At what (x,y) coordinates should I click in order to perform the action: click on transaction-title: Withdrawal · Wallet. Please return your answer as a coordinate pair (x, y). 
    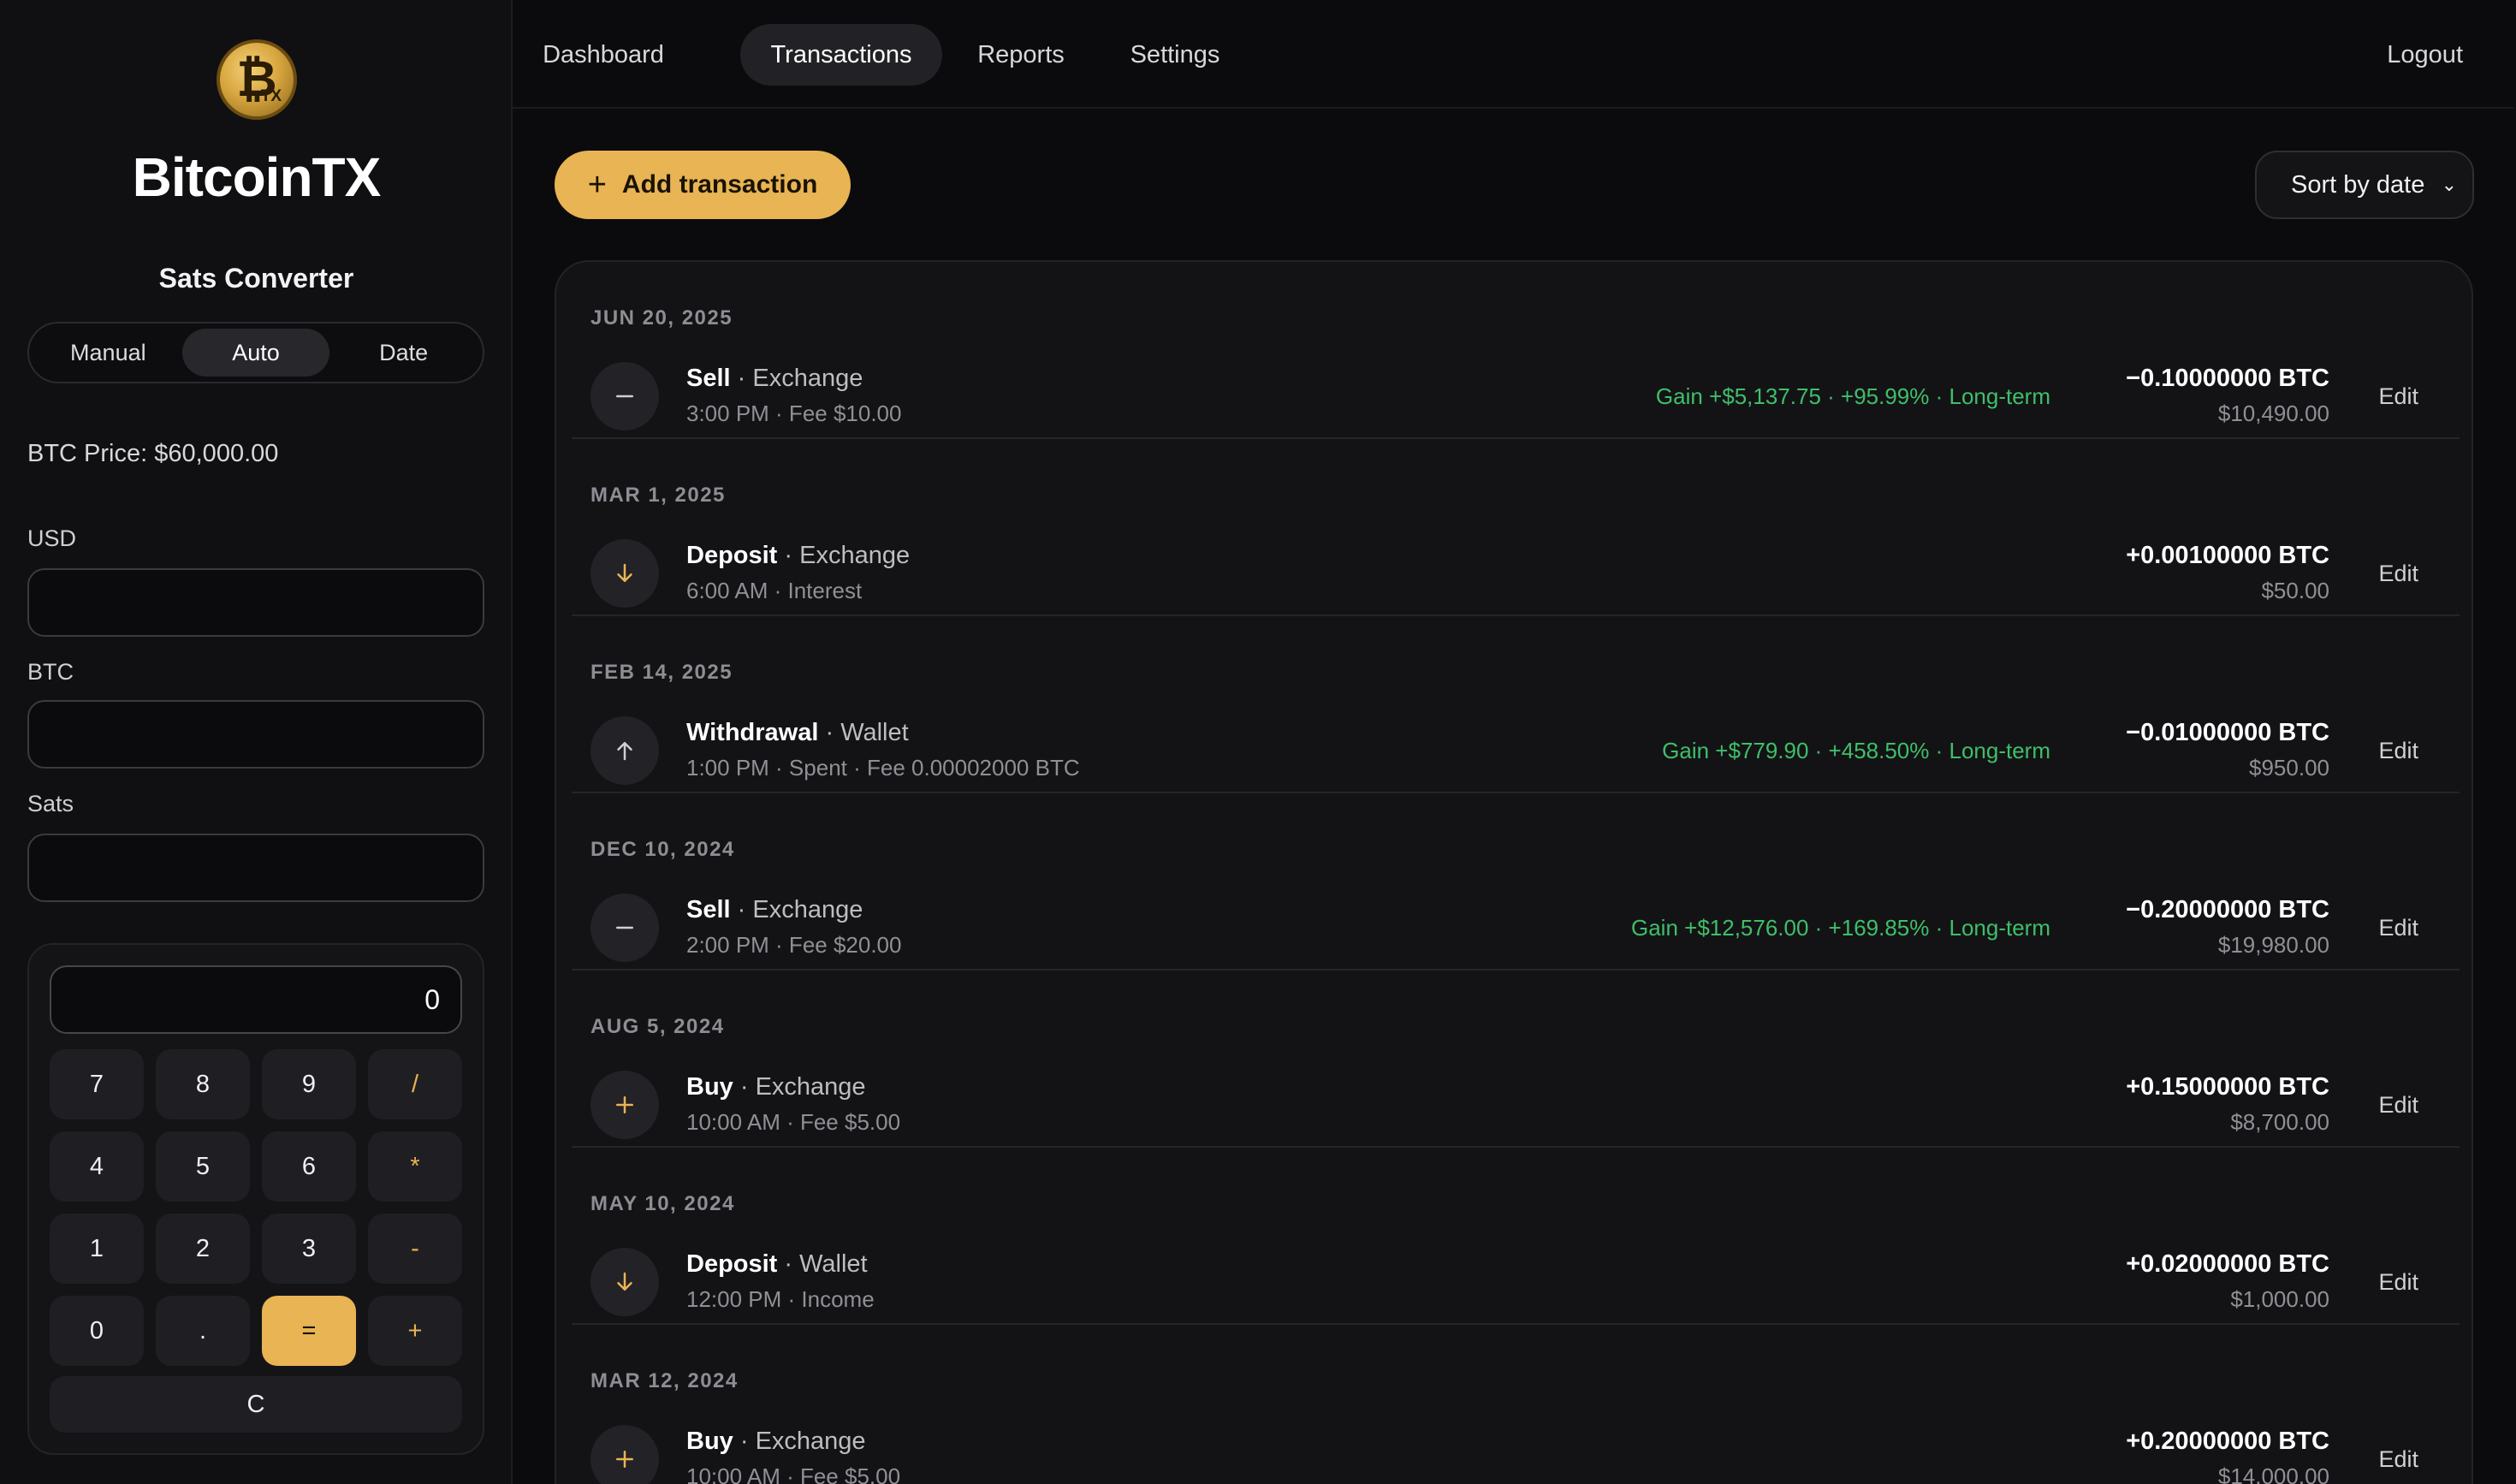
    Looking at the image, I should click on (797, 733).